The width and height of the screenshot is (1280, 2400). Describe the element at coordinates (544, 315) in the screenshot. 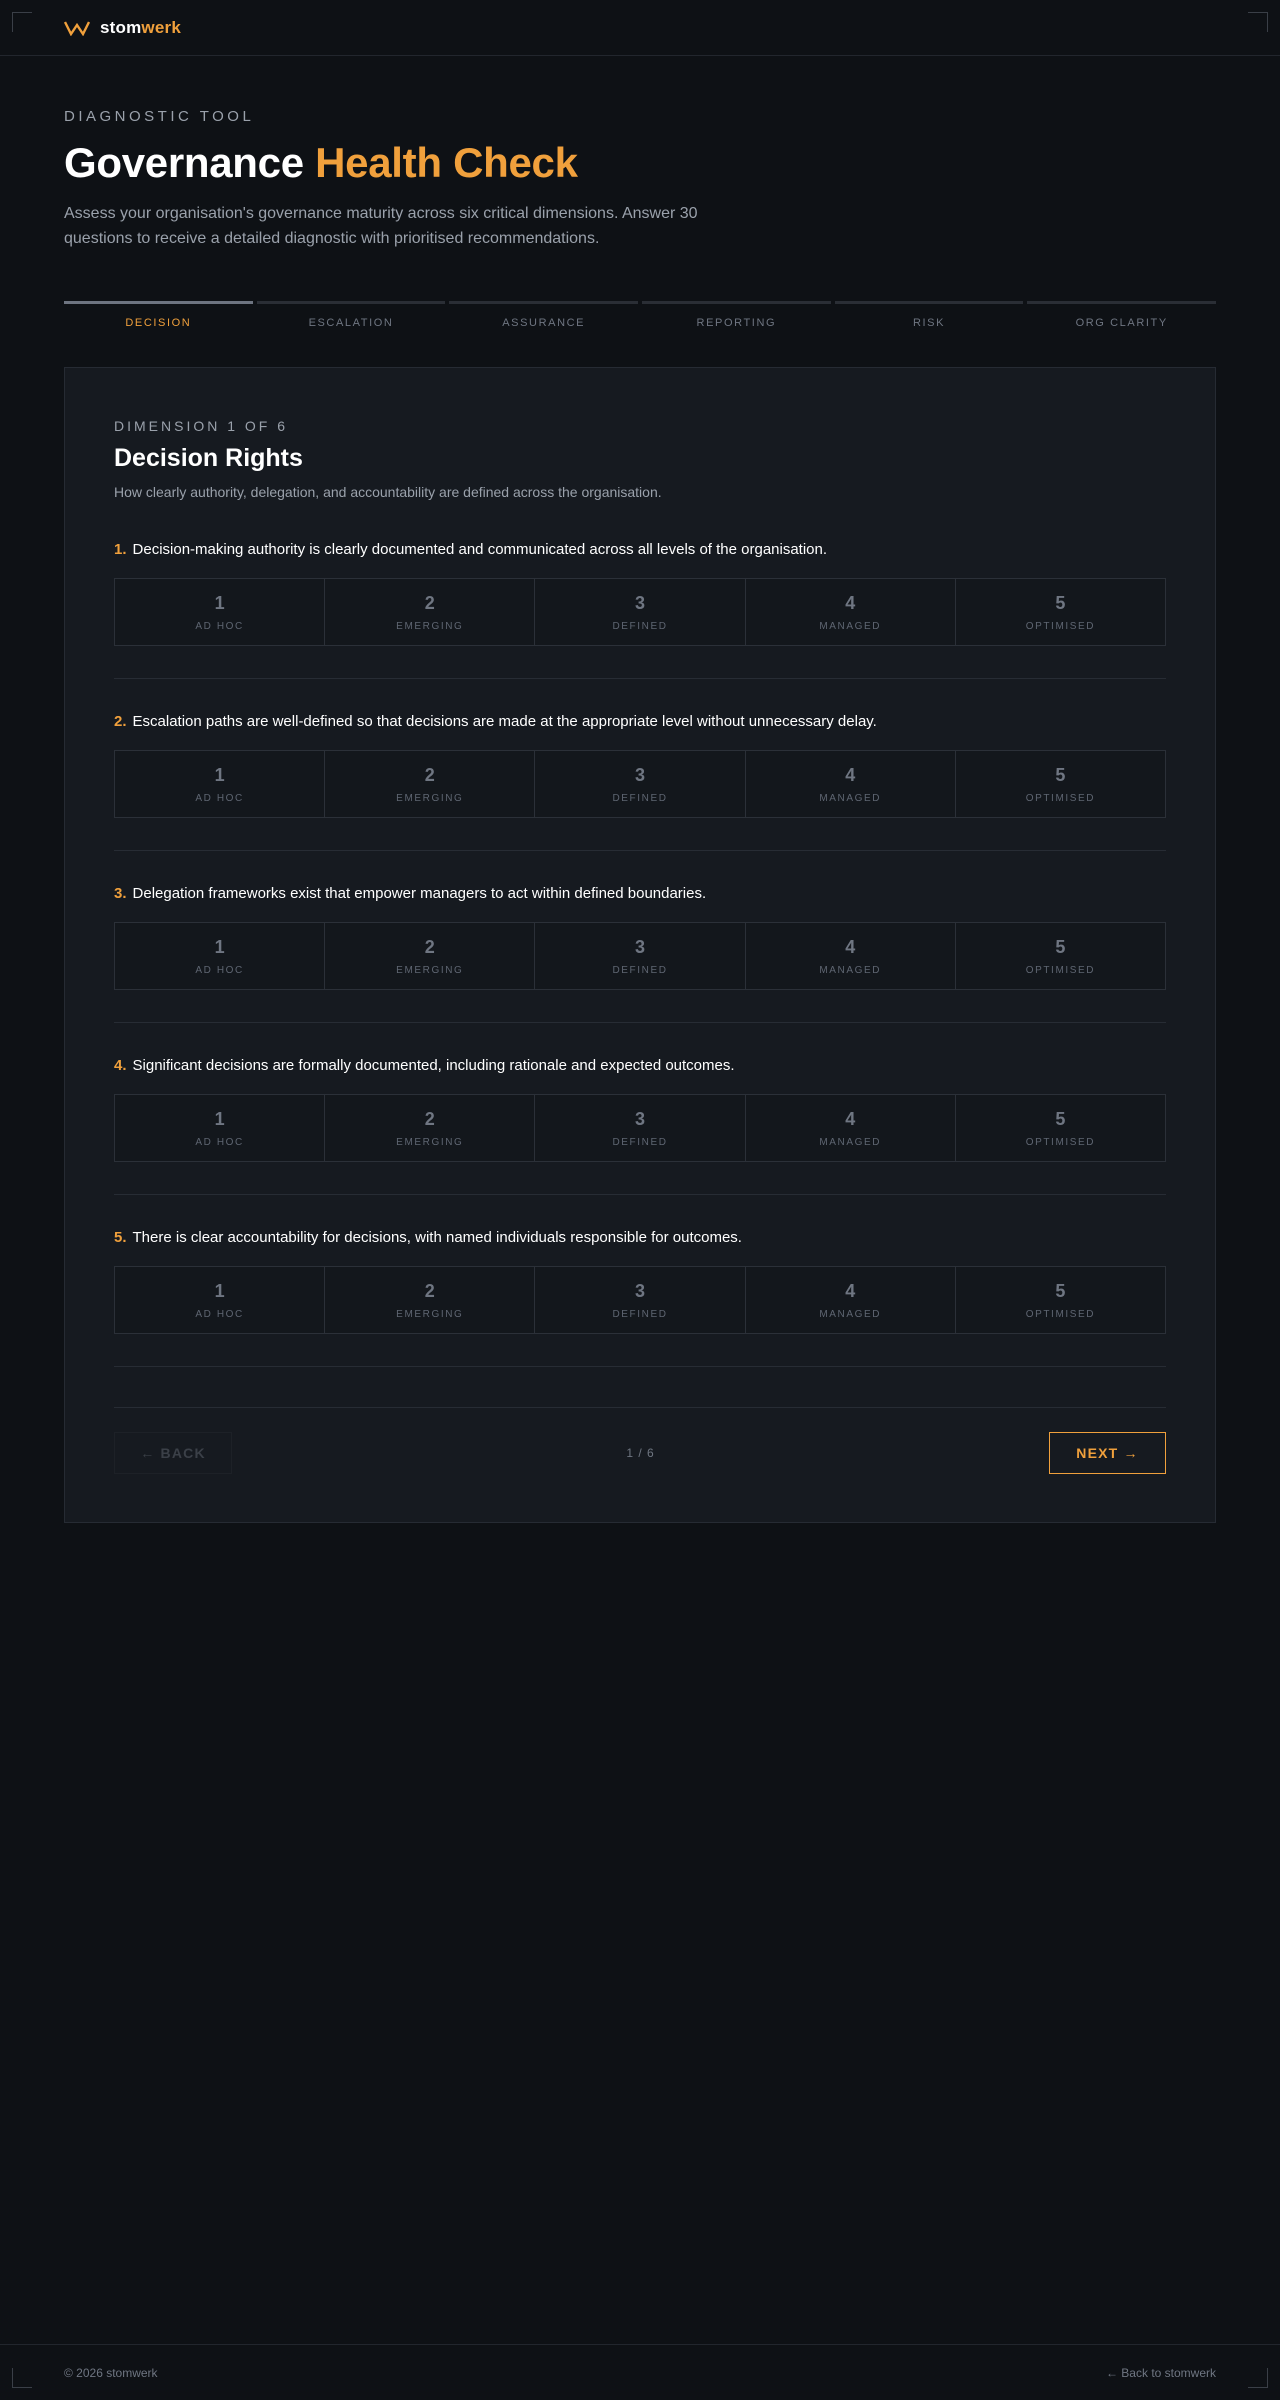

I see `step-tab-assurance: ASSURANCE` at that location.